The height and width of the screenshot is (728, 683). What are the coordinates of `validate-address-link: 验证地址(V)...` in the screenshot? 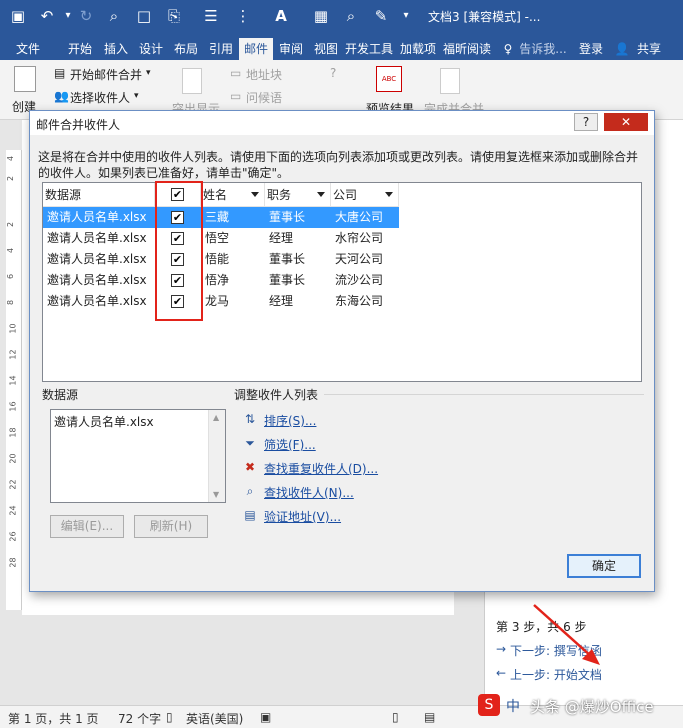 It's located at (302, 516).